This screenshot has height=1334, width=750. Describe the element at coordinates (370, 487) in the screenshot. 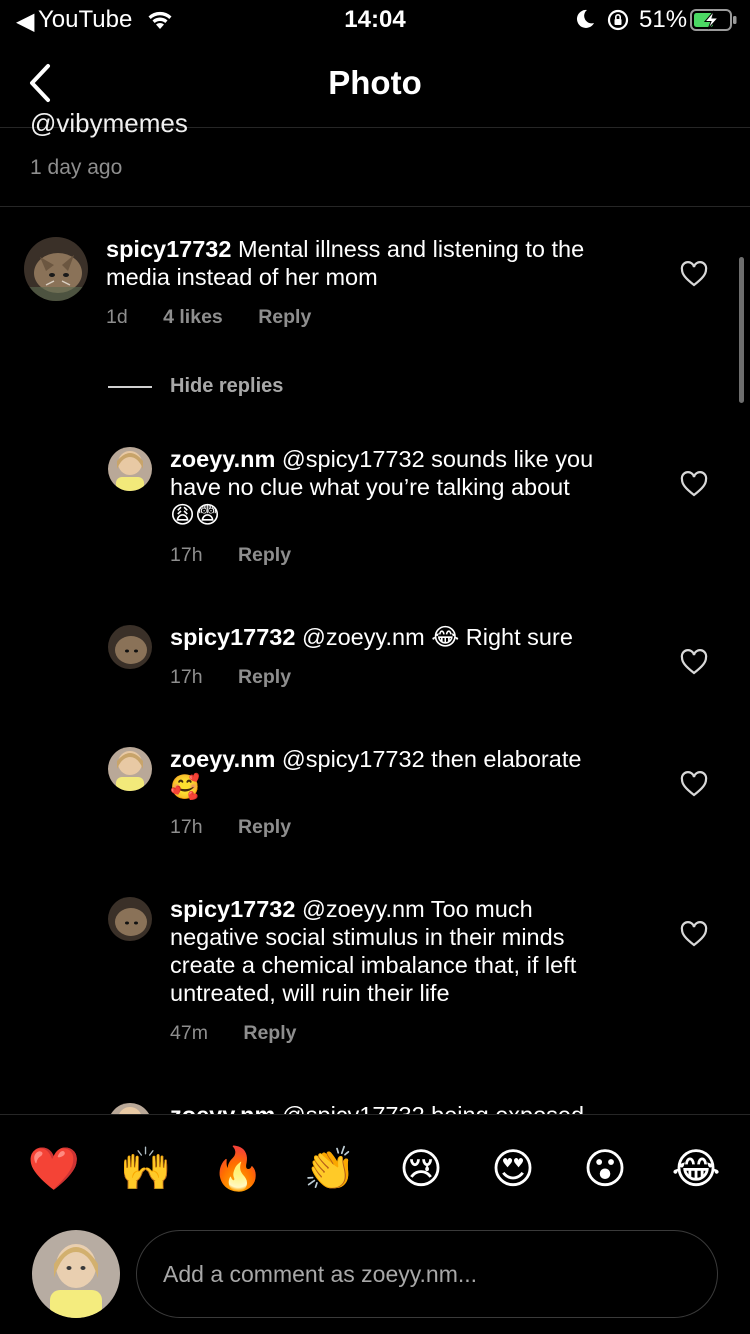

I see `reply-text-line2: have no clue what you’re talking about` at that location.